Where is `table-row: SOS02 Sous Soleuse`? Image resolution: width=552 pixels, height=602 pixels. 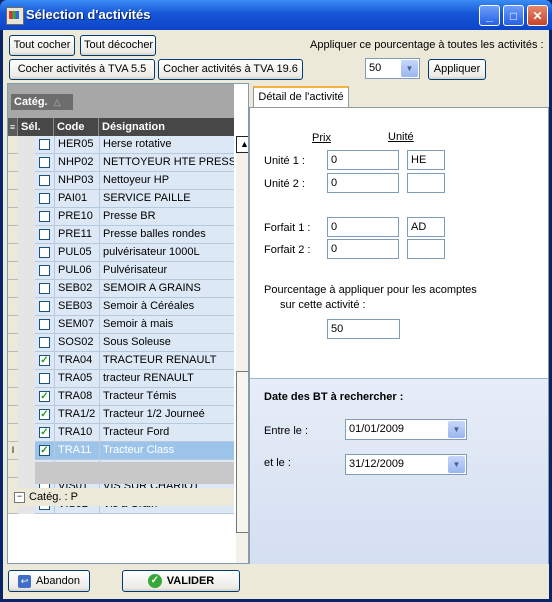
table-row: SOS02 Sous Soleuse is located at coordinates (121, 343).